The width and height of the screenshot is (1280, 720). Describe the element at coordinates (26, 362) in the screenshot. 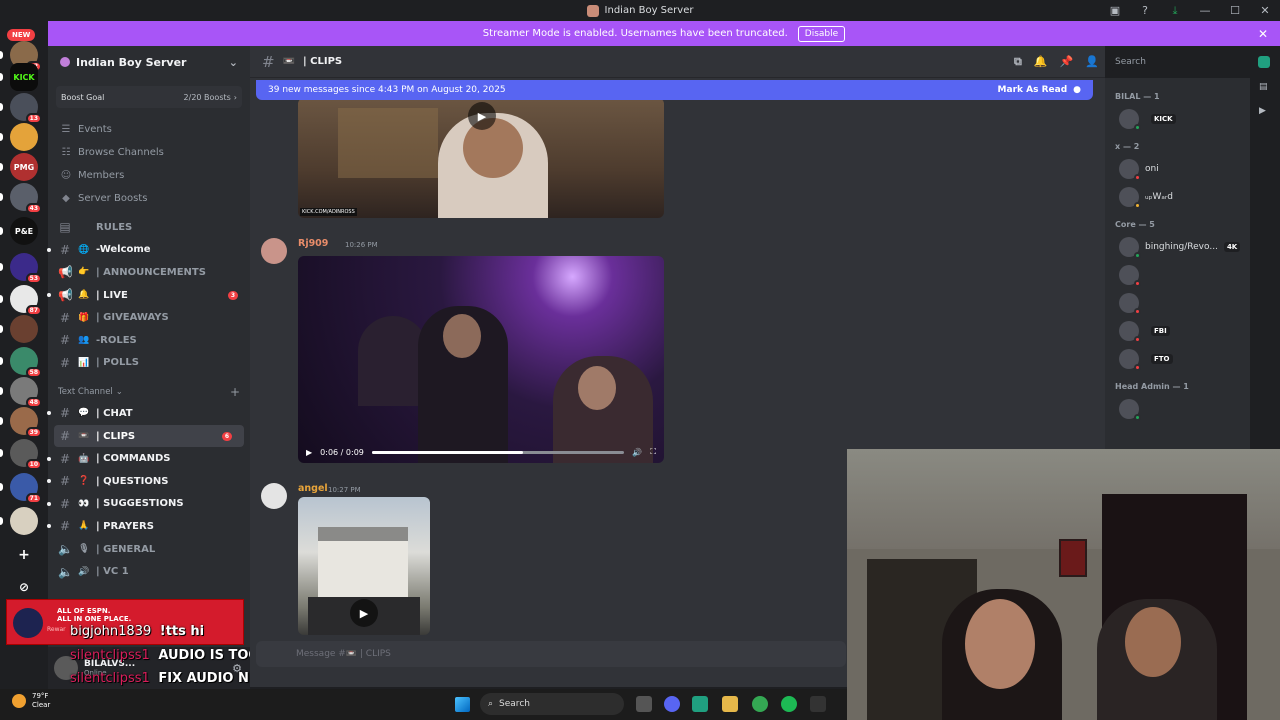

I see `server-icon: 58` at that location.